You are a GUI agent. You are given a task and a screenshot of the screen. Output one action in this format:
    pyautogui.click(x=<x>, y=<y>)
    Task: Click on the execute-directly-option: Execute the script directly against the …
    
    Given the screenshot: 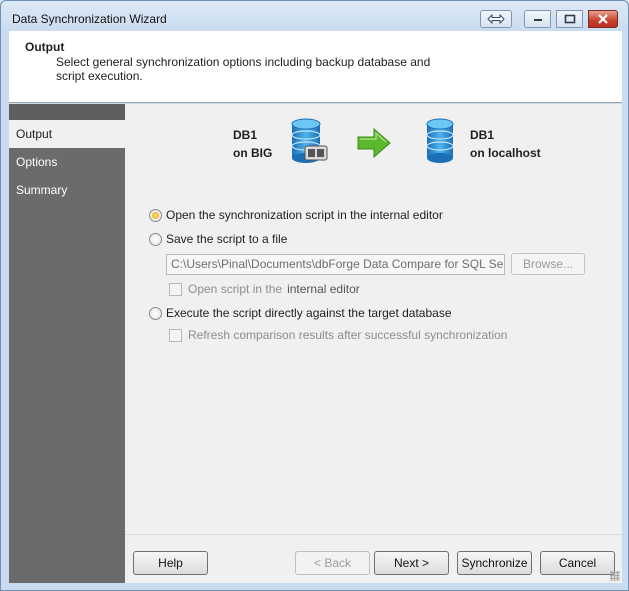 What is the action you would take?
    pyautogui.click(x=300, y=313)
    